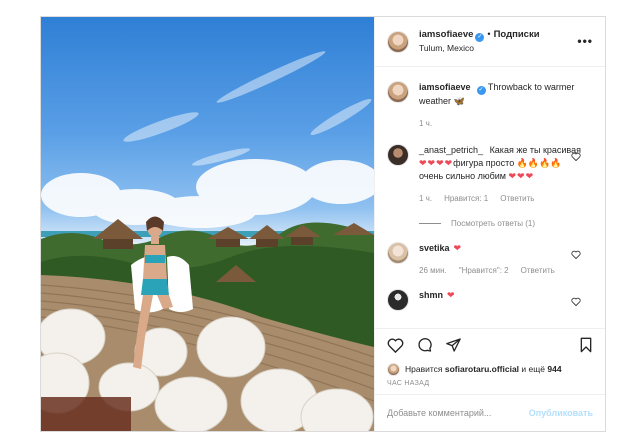 Image resolution: width=620 pixels, height=442 pixels. Describe the element at coordinates (490, 300) in the screenshot. I see `comment-row: shmn ❤` at that location.